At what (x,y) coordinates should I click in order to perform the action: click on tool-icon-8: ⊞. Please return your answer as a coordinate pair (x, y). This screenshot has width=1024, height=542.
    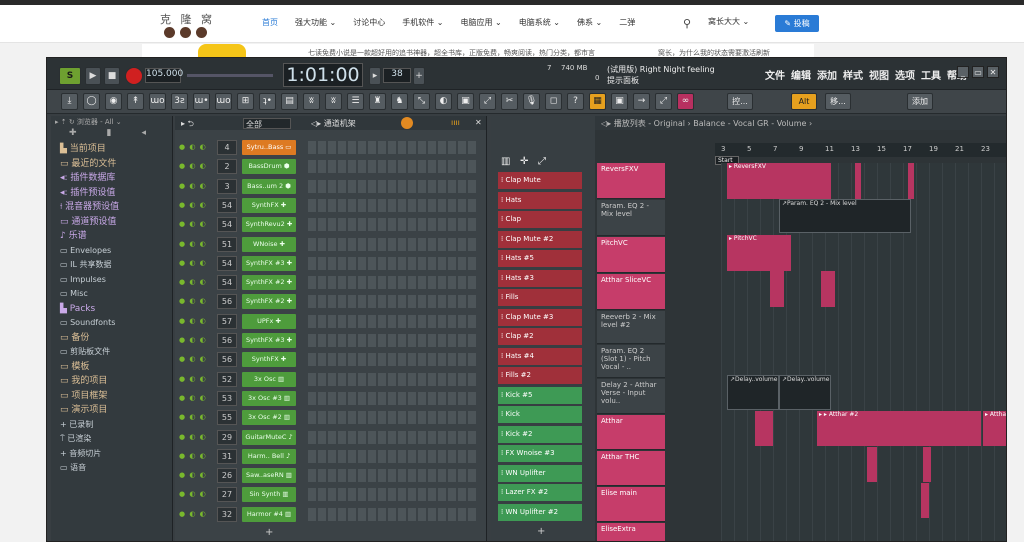
    Looking at the image, I should click on (245, 101).